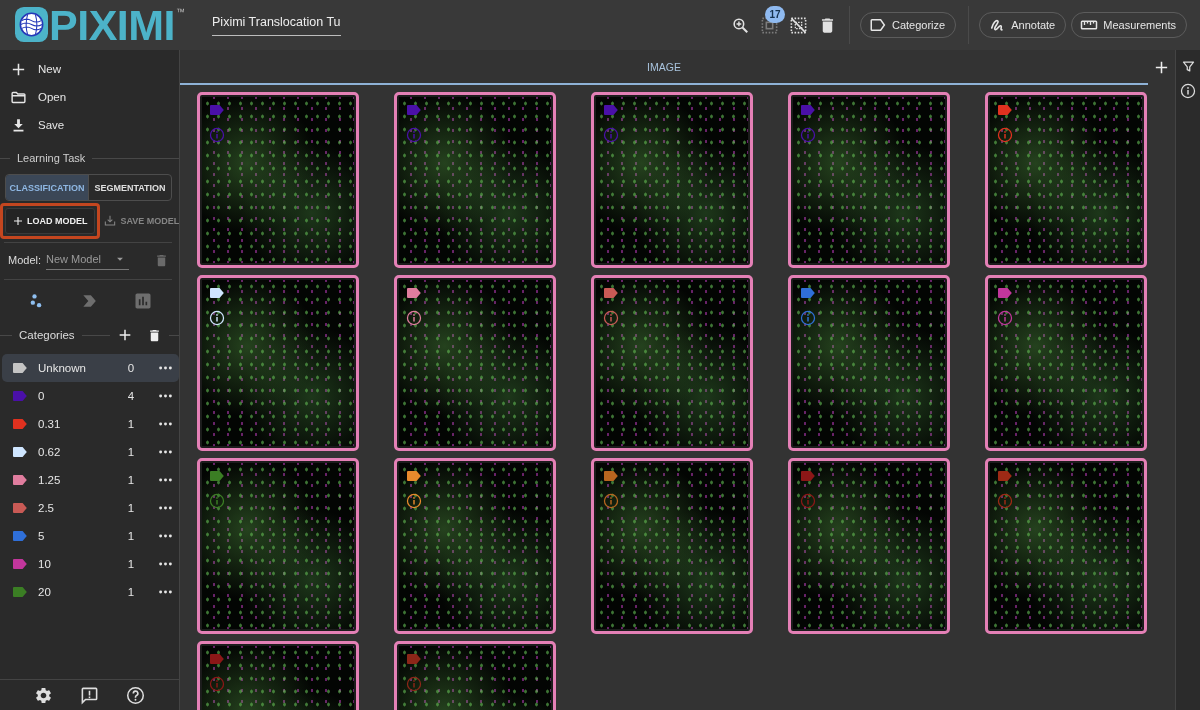 Image resolution: width=1200 pixels, height=710 pixels. I want to click on project-name-field: Piximi Translocation Tu, so click(276, 24).